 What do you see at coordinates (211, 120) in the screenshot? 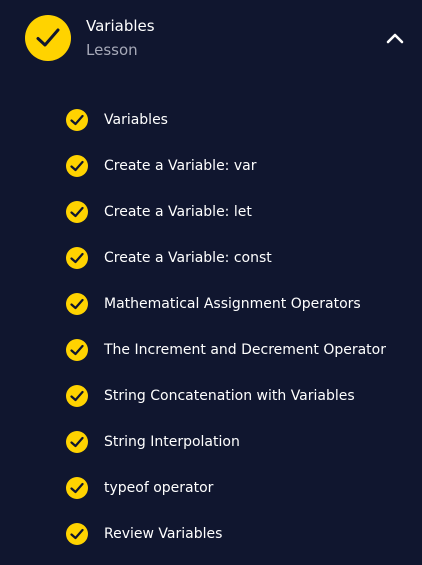
I see `lesson-item: Variables` at bounding box center [211, 120].